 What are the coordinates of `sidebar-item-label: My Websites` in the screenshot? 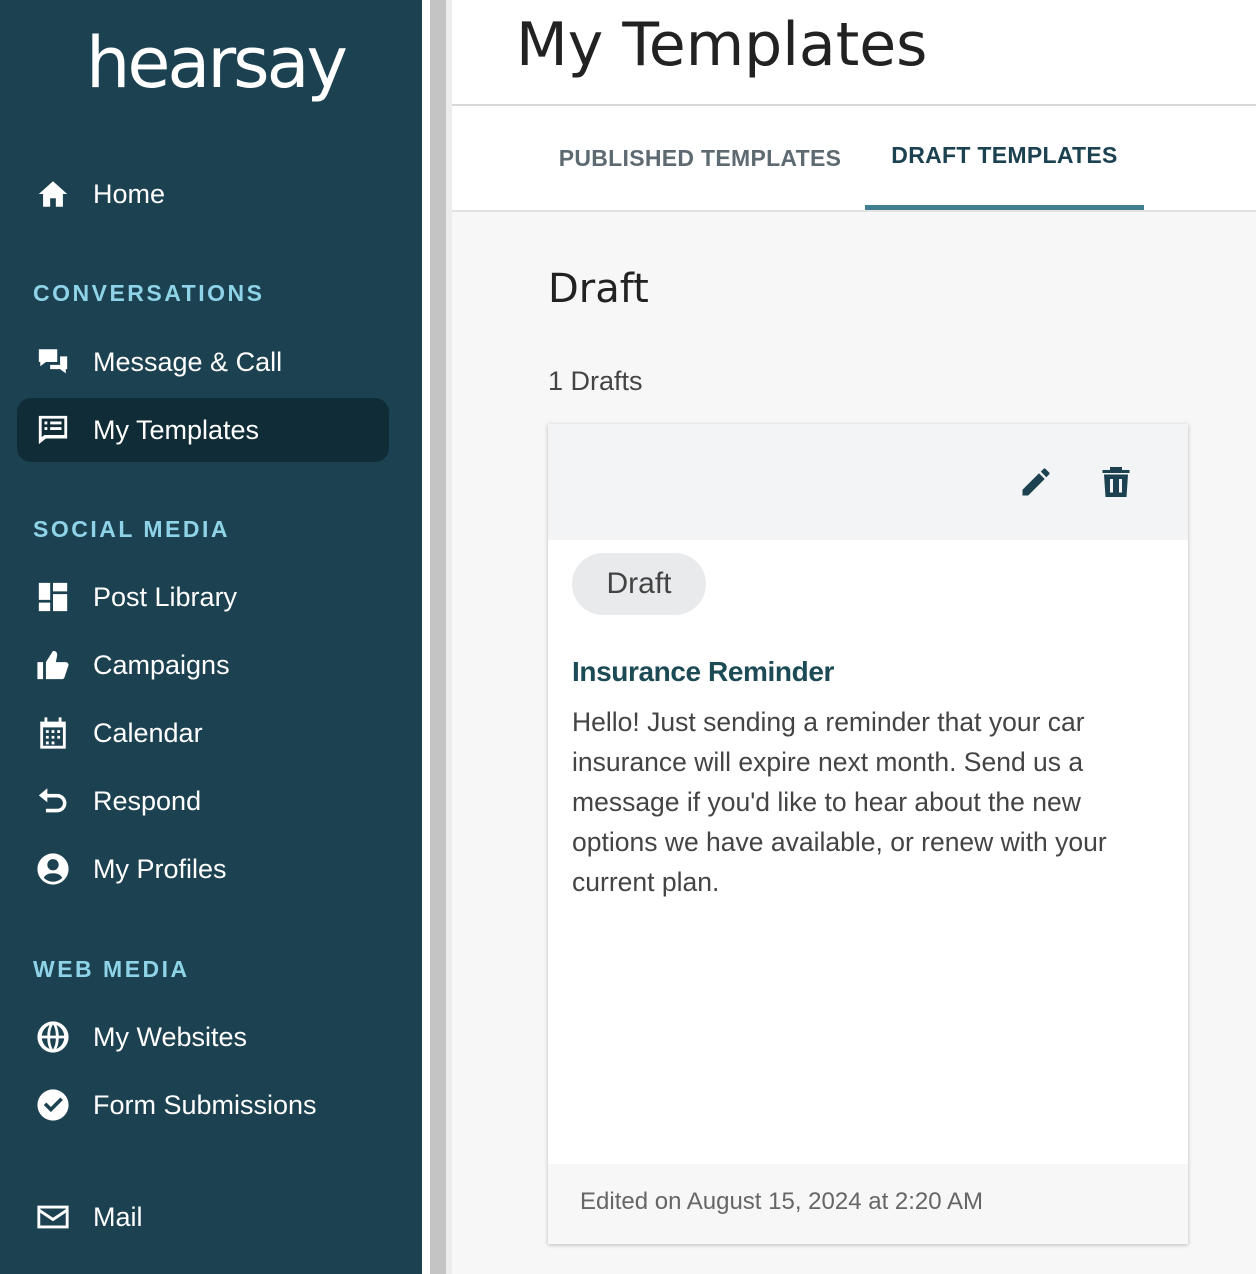 It's located at (170, 1036).